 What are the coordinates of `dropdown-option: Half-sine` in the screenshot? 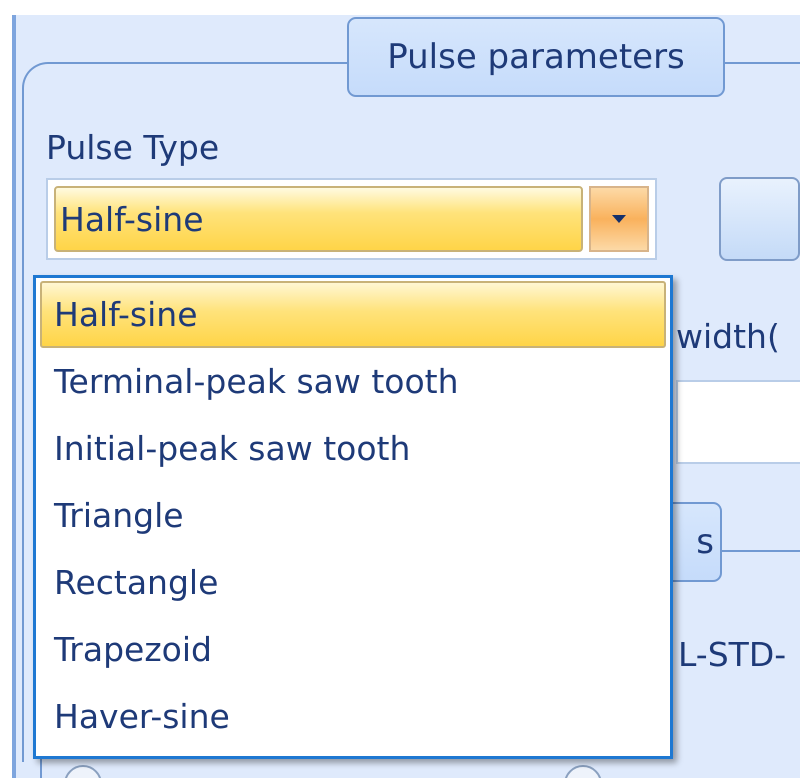 It's located at (353, 314).